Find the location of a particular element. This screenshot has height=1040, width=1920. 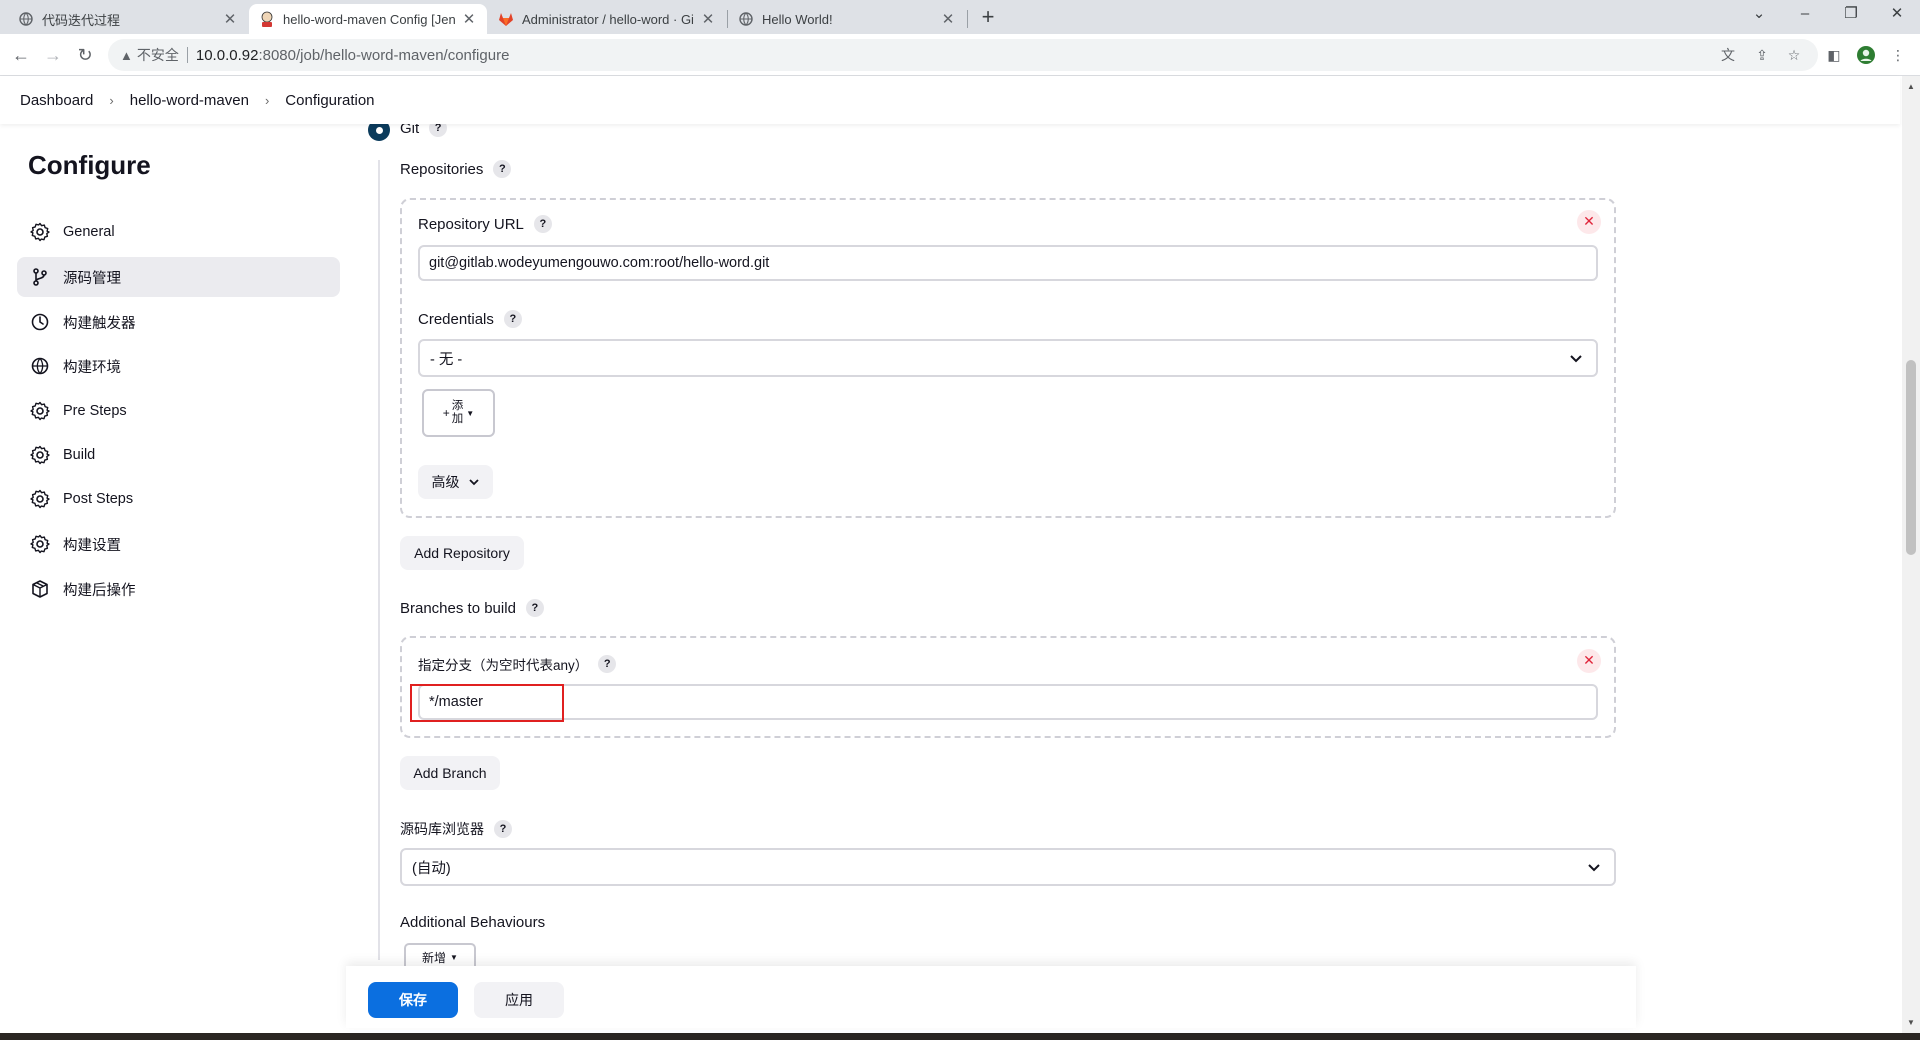

repositories-label-row: Repositories ? is located at coordinates (456, 169).